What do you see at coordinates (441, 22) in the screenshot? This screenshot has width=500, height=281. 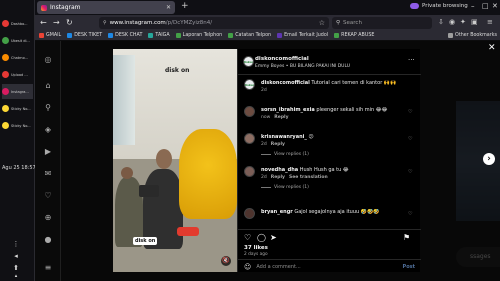 I see `downloads-icon: ⇩` at bounding box center [441, 22].